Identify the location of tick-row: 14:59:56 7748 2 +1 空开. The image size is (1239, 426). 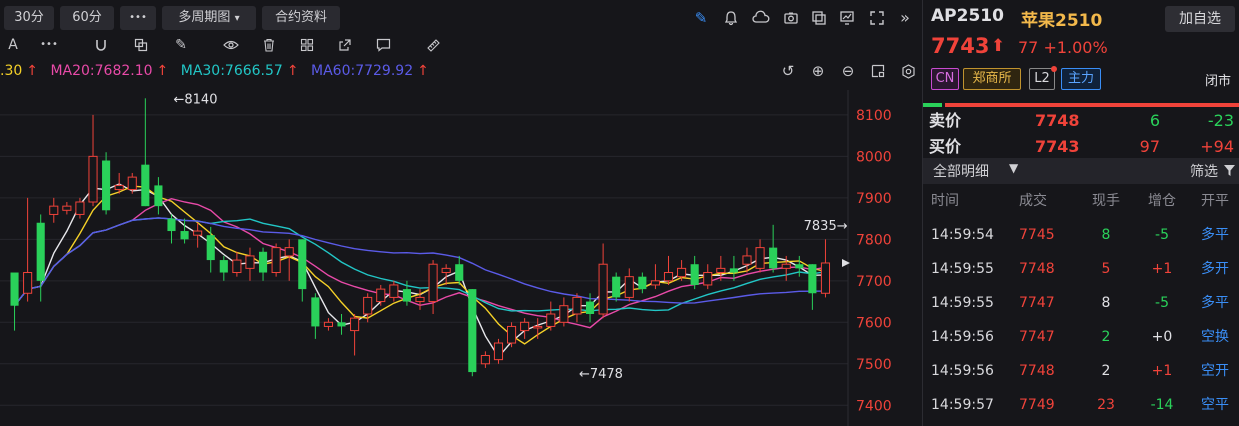
(1081, 371).